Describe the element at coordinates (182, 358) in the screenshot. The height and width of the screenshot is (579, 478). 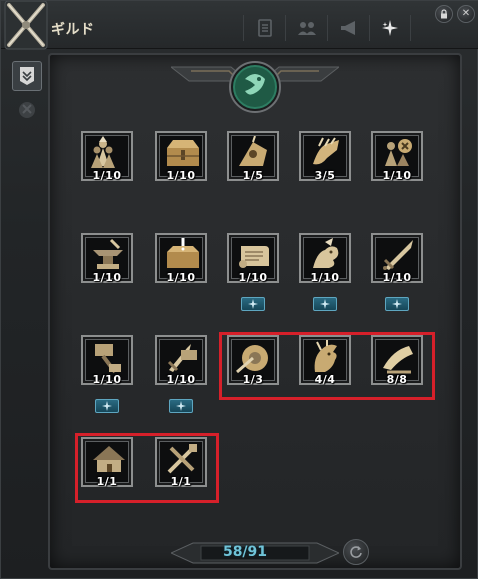
I see `sword-hammer-icon` at that location.